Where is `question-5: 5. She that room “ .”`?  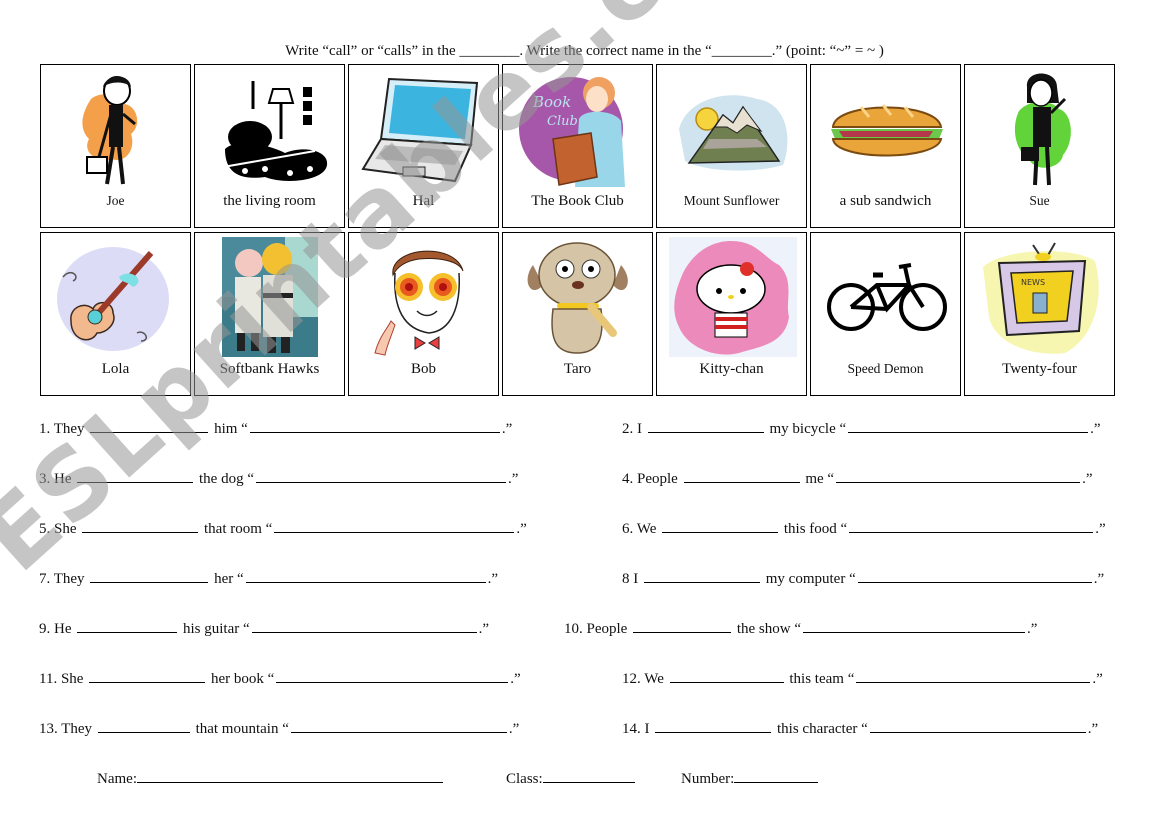 question-5: 5. She that room “ .” is located at coordinates (283, 528).